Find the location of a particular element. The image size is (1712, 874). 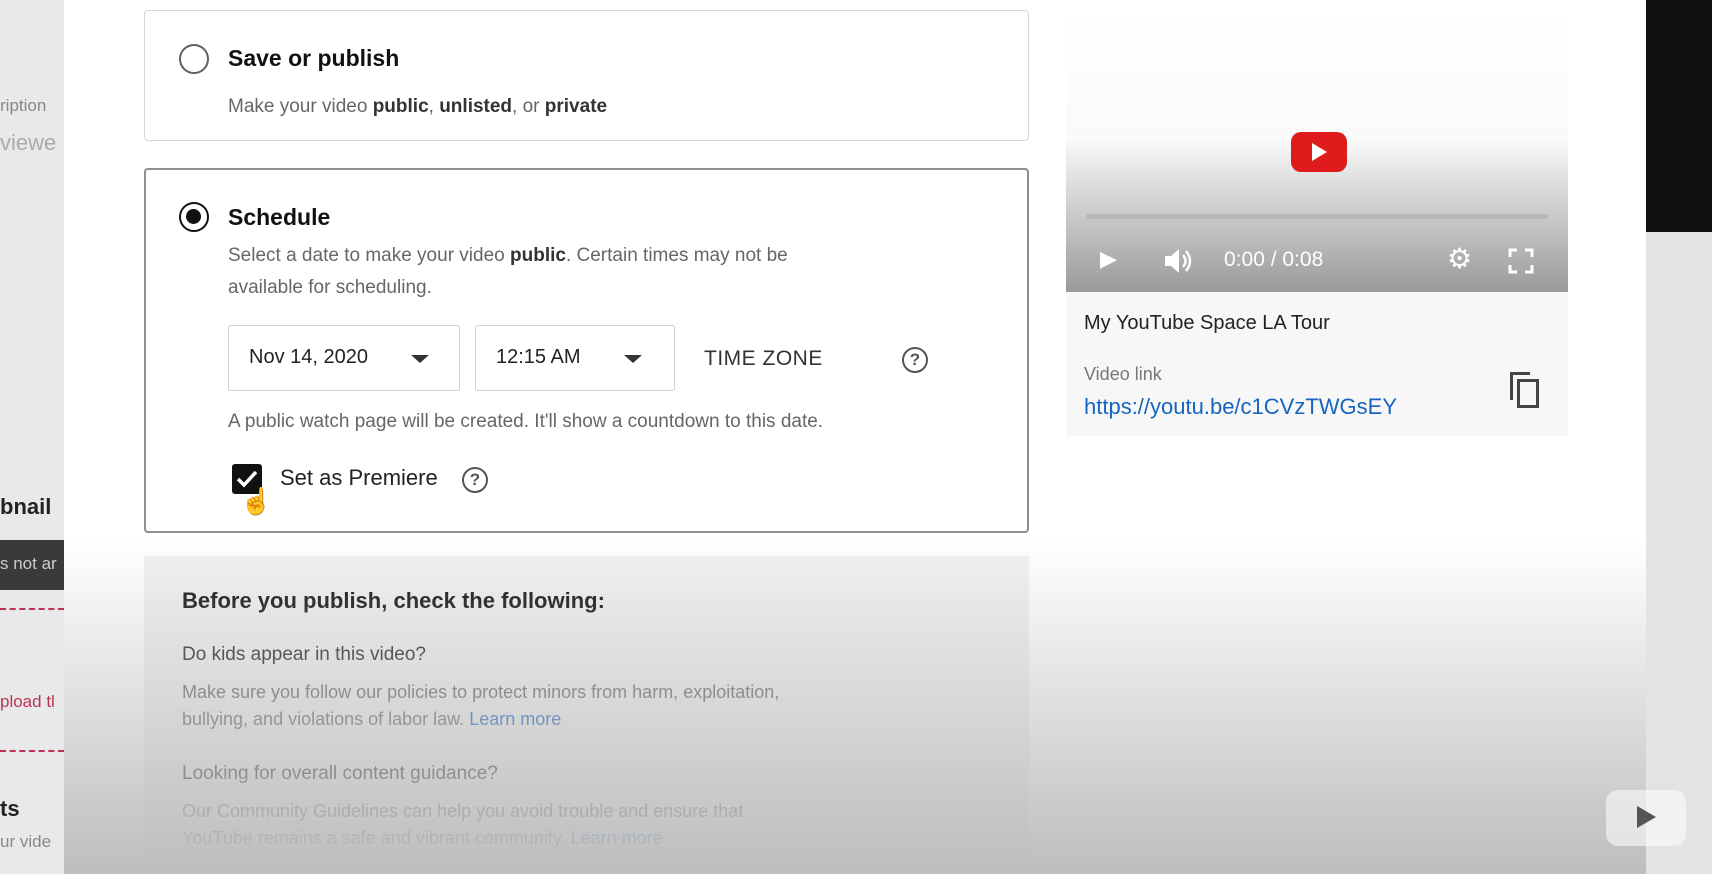

date-picker: Nov 14, 2020 is located at coordinates (344, 358).